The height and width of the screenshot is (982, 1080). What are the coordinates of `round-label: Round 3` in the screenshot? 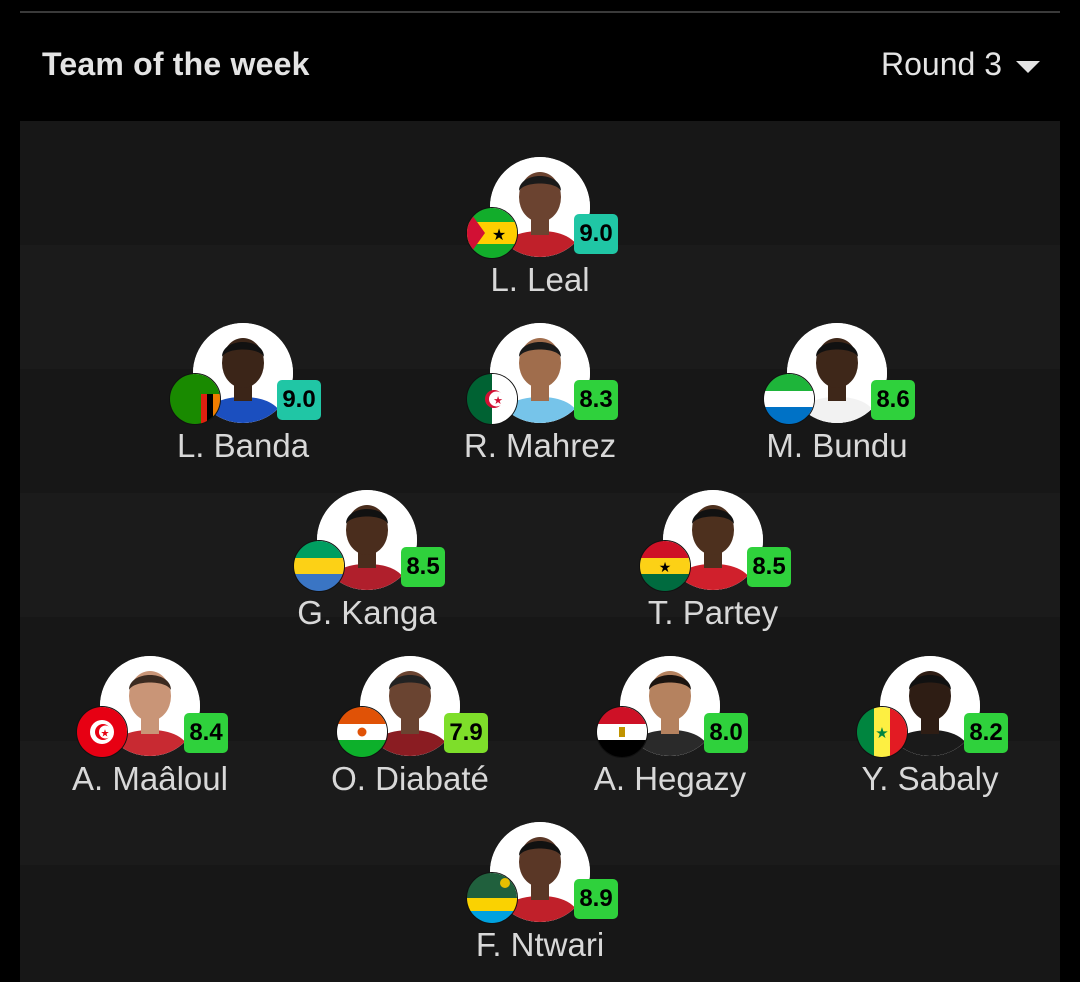 It's located at (941, 64).